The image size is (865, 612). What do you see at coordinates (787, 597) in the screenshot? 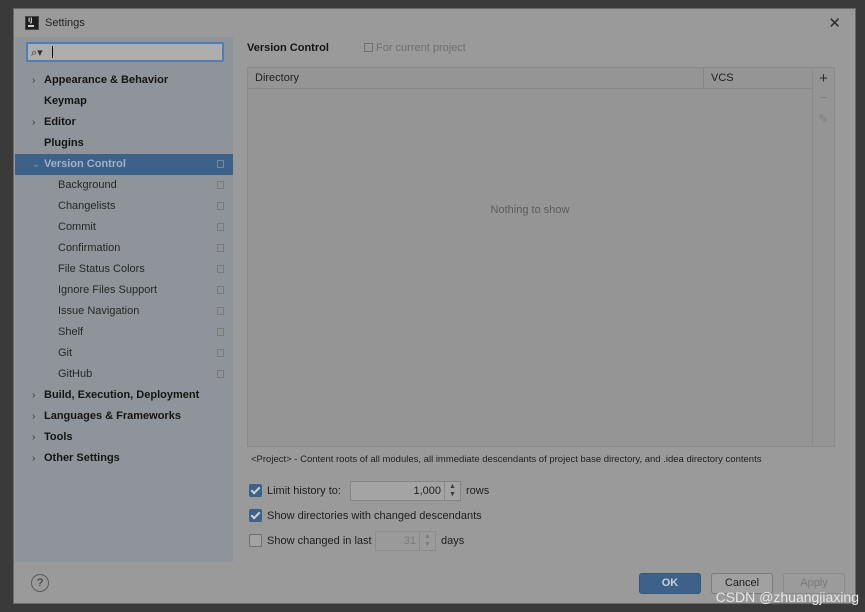
I see `watermark: CSDN @zhuangjiaxing` at bounding box center [787, 597].